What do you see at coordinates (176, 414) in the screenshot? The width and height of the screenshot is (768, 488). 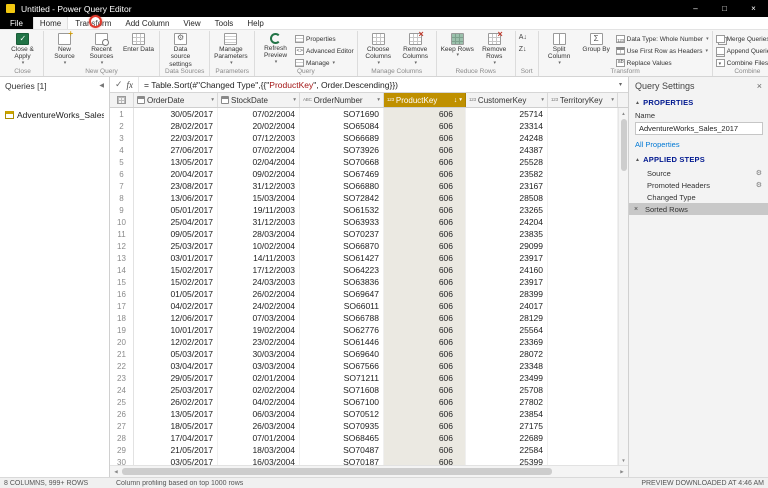 I see `cell: 13/05/2017` at bounding box center [176, 414].